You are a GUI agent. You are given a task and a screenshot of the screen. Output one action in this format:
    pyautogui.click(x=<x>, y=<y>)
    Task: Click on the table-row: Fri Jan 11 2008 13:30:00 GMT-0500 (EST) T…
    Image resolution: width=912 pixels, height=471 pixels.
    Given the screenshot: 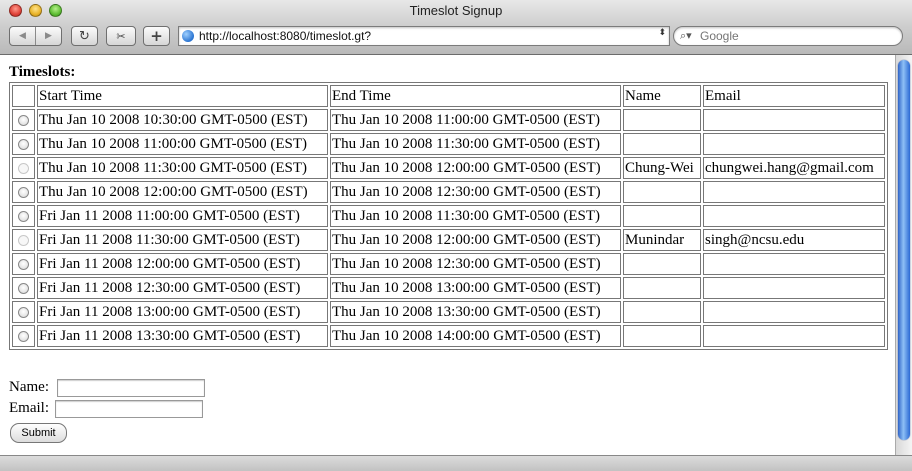 What is the action you would take?
    pyautogui.click(x=448, y=336)
    